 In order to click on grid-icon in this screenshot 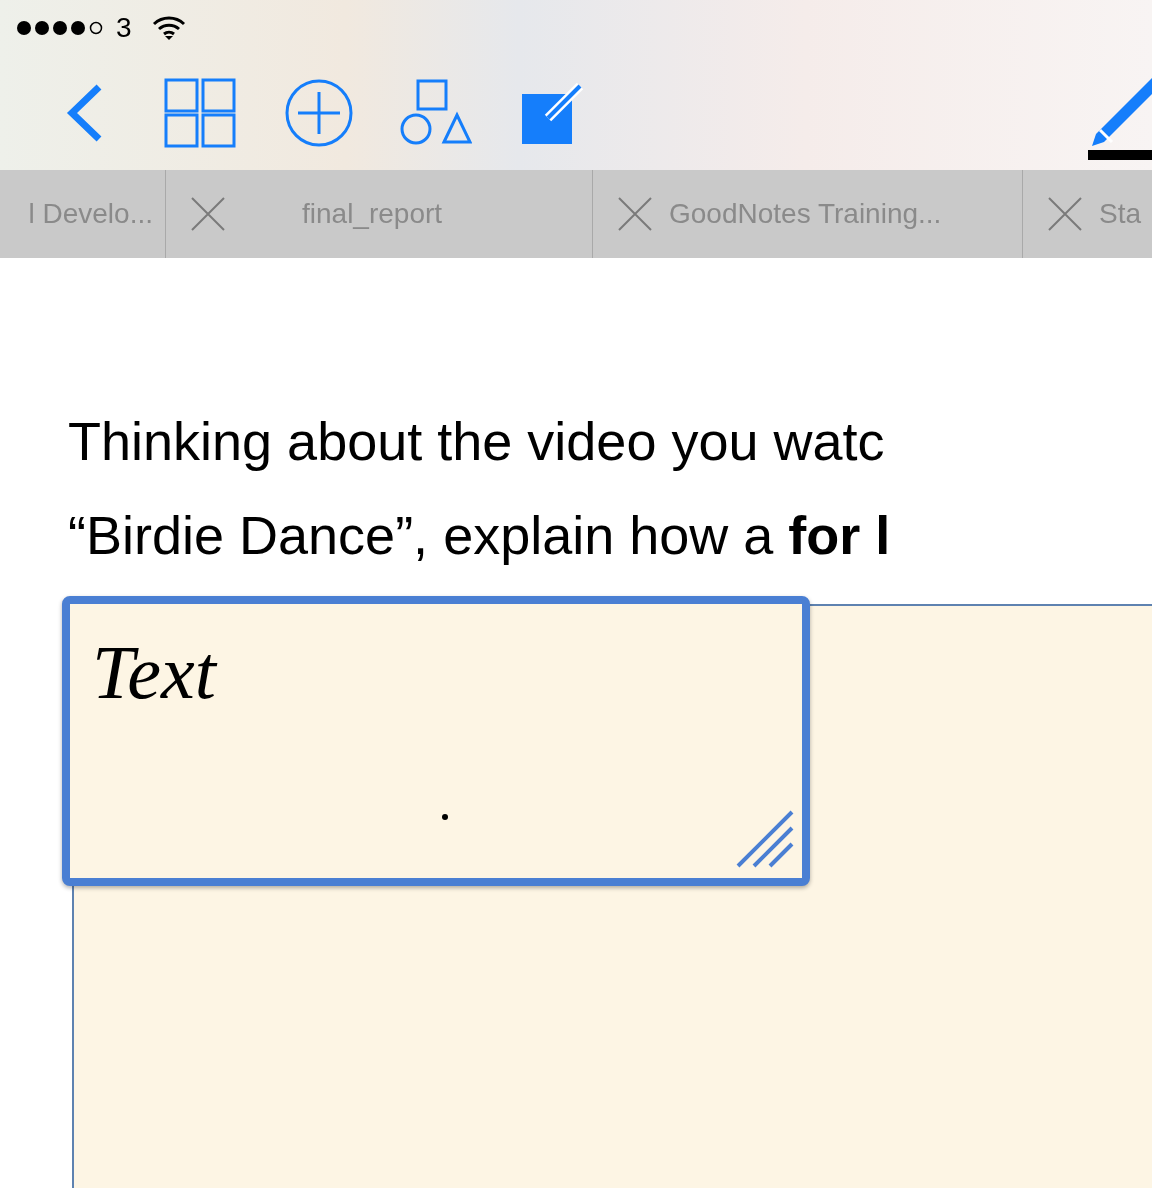, I will do `click(200, 113)`.